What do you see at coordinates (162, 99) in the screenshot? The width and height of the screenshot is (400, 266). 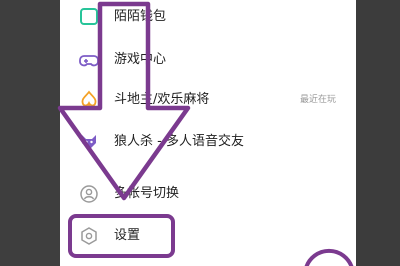 I see `menu-item-label: 斗地主/欢乐麻将` at bounding box center [162, 99].